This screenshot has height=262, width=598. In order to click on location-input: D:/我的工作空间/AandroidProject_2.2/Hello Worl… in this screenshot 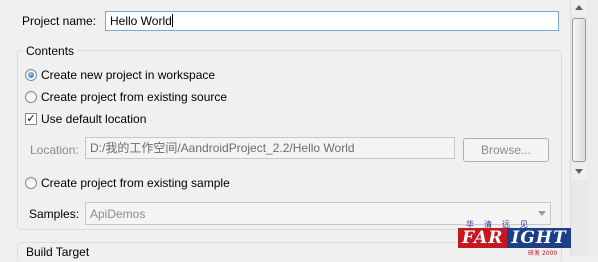, I will do `click(270, 148)`.